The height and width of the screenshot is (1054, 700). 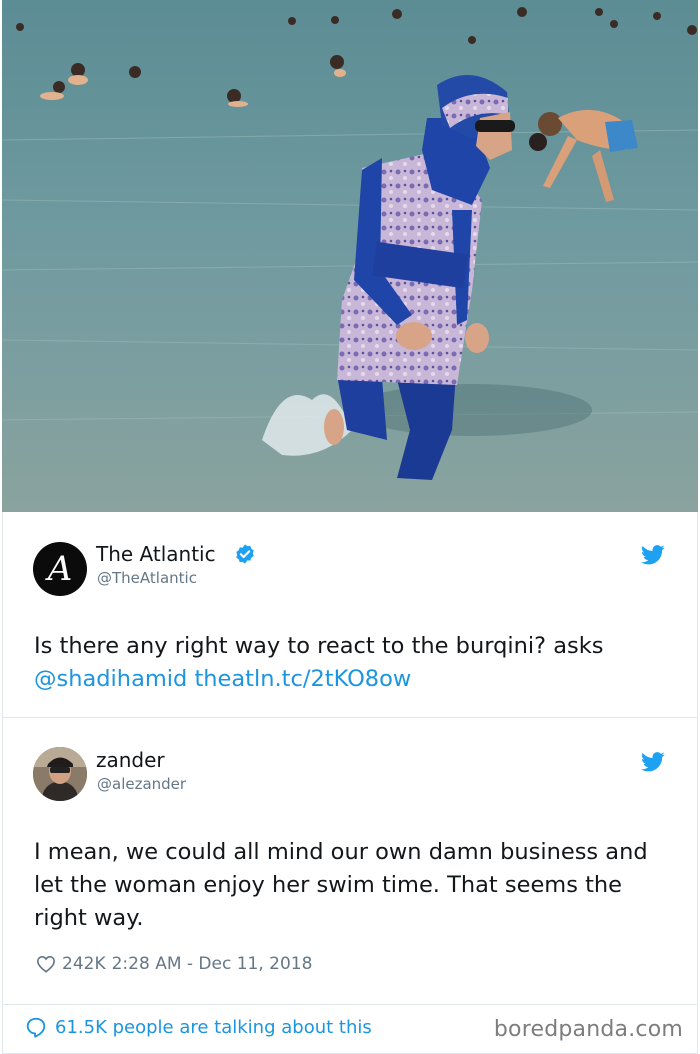 I want to click on article-link: theatln.tc/2tKO8ow, so click(x=302, y=679).